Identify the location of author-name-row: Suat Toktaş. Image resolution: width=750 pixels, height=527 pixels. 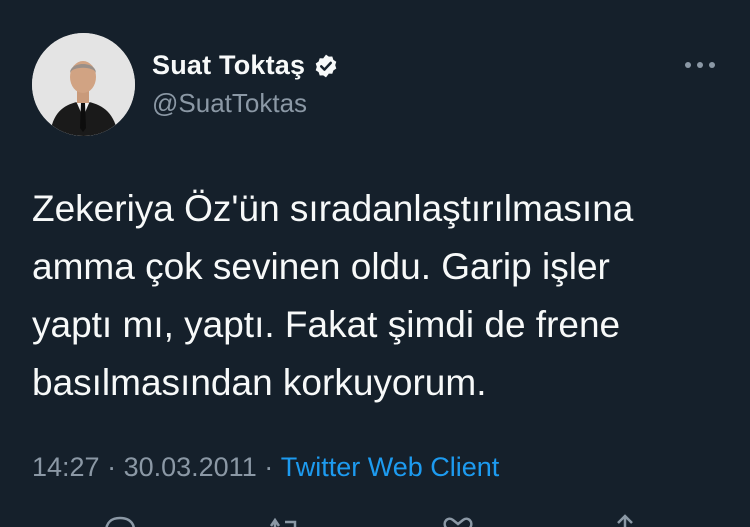
(245, 65).